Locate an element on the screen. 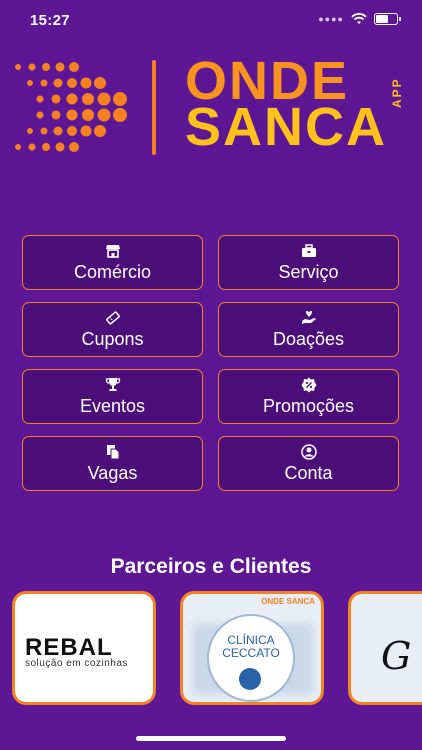  conta-button: Conta is located at coordinates (308, 463).